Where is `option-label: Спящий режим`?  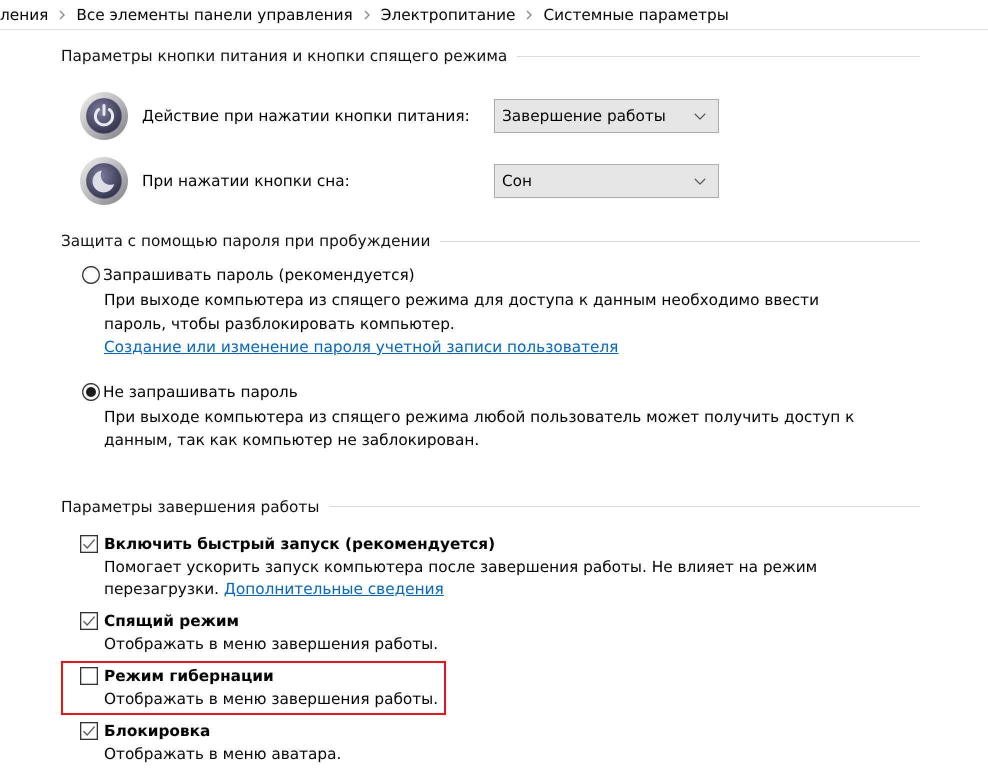 option-label: Спящий режим is located at coordinates (172, 621).